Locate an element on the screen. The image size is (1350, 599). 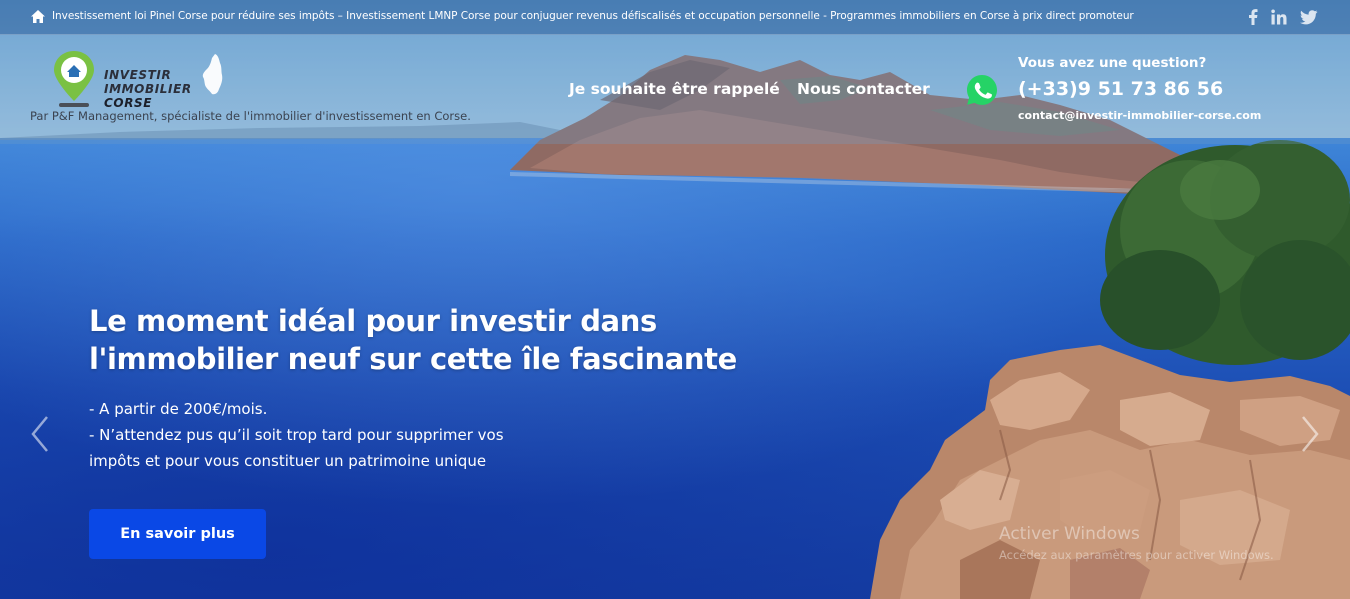
facebook-icon is located at coordinates (1253, 17).